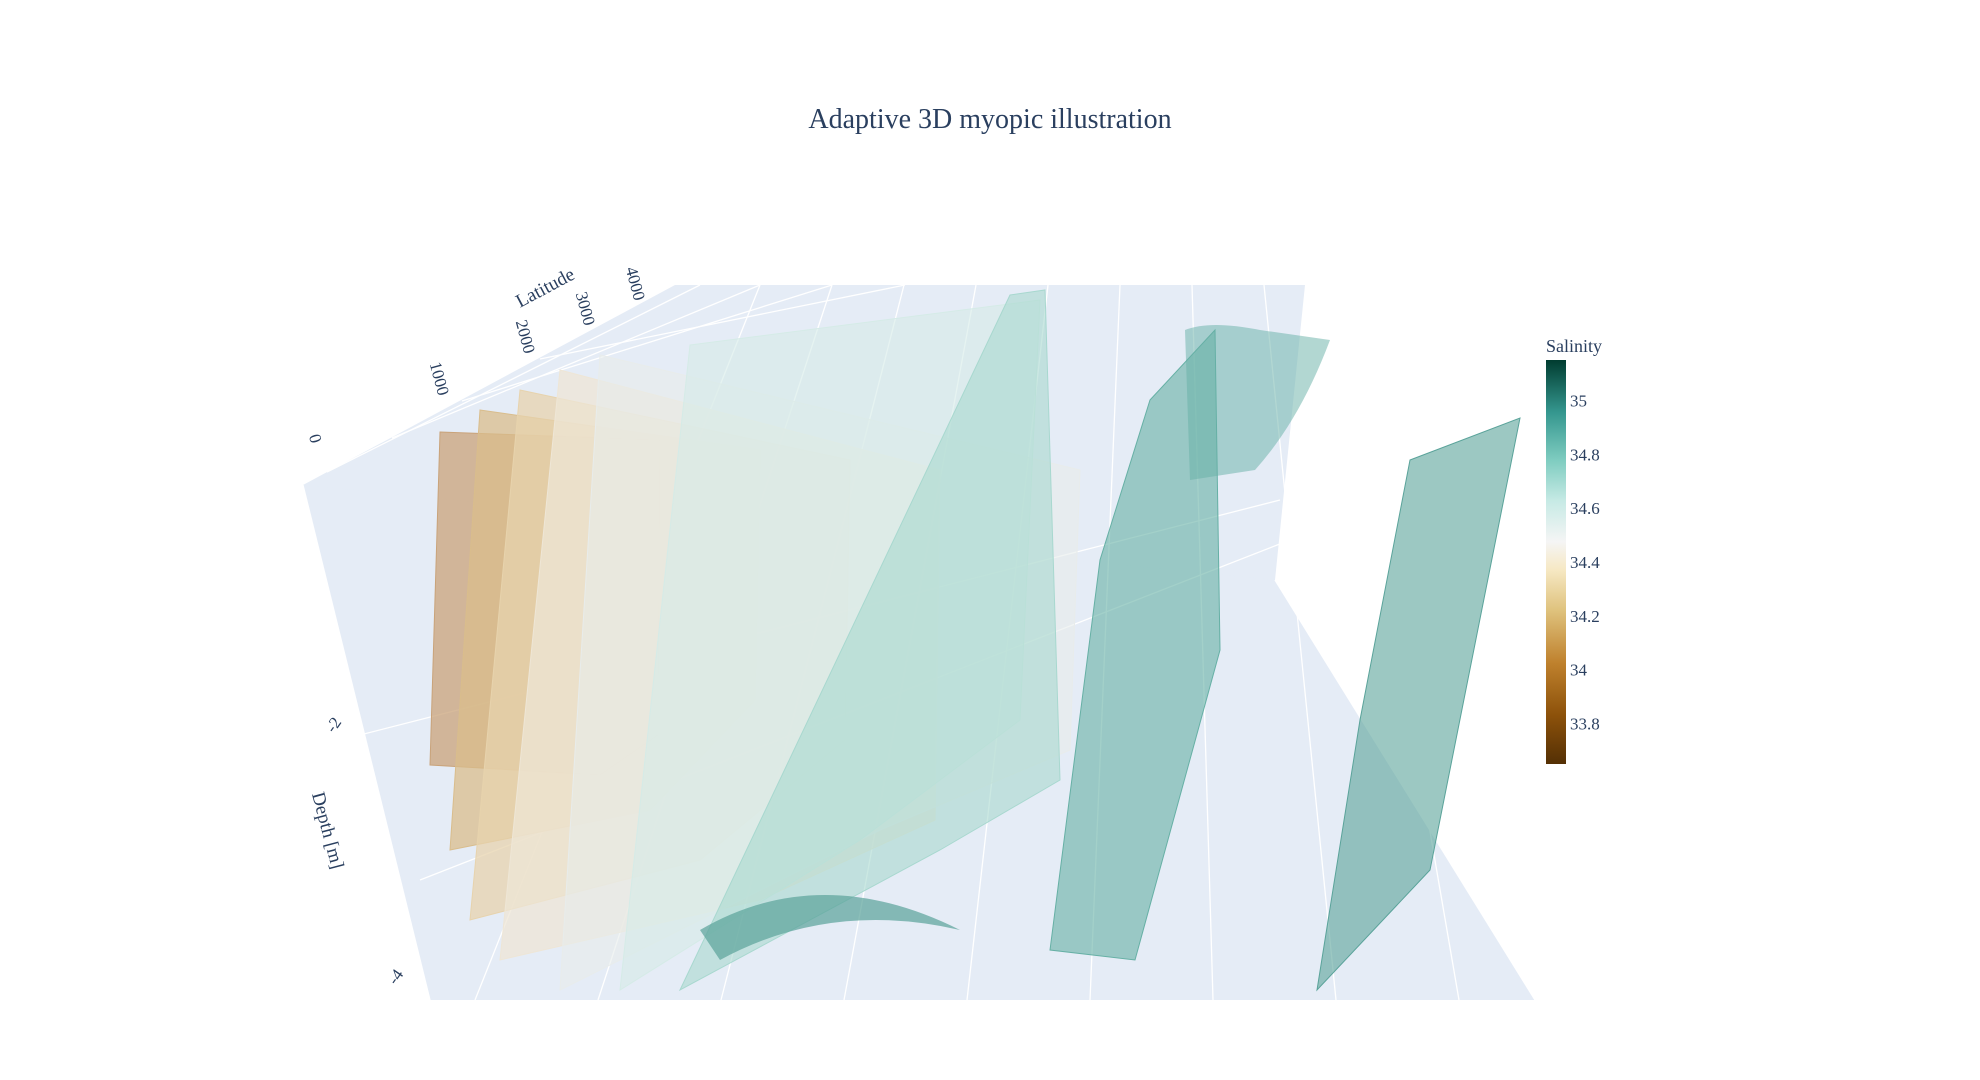  I want to click on colorbar-tick: 34.8, so click(1585, 454).